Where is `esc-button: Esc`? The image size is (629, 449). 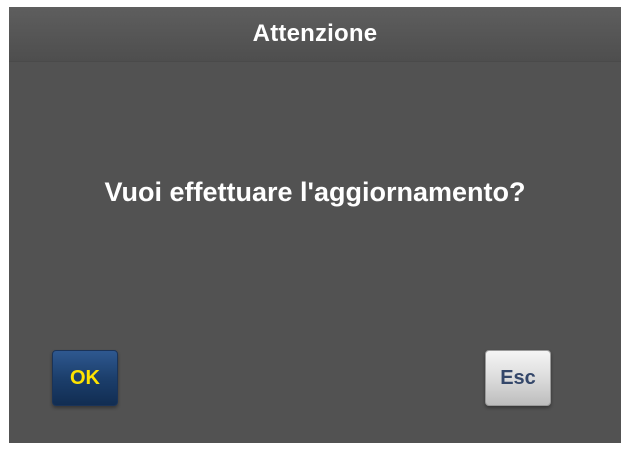
esc-button: Esc is located at coordinates (518, 378).